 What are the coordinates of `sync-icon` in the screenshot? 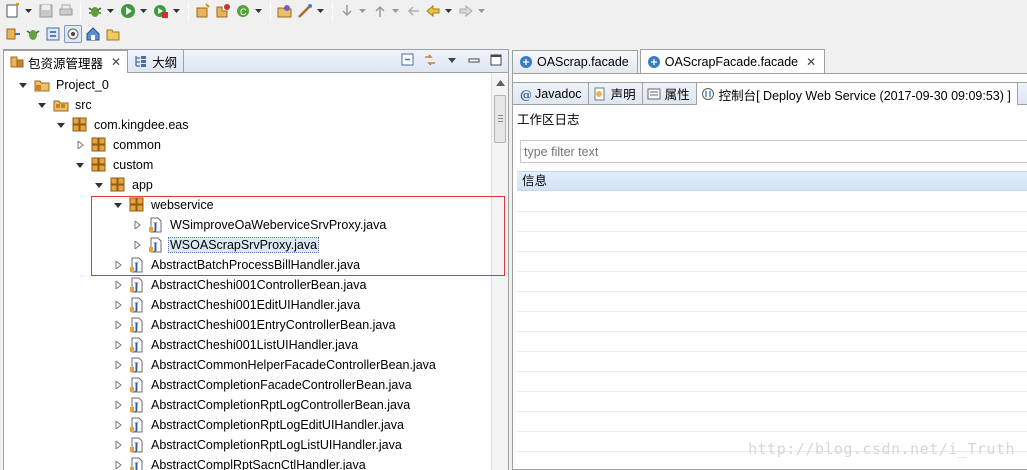 It's located at (53, 34).